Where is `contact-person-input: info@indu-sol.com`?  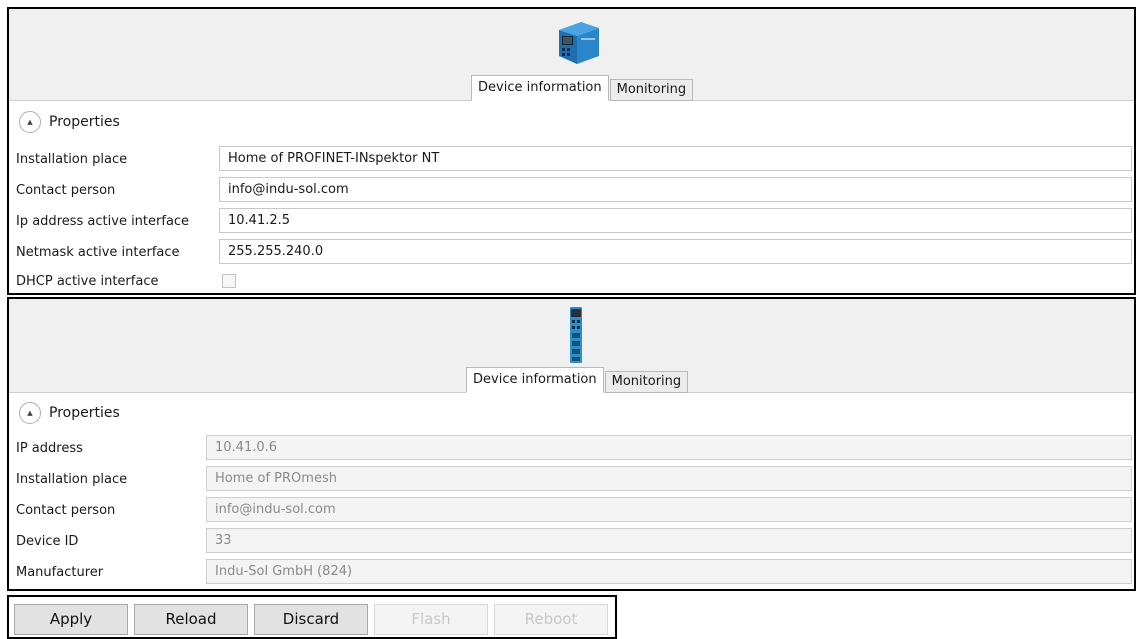 contact-person-input: info@indu-sol.com is located at coordinates (675, 189).